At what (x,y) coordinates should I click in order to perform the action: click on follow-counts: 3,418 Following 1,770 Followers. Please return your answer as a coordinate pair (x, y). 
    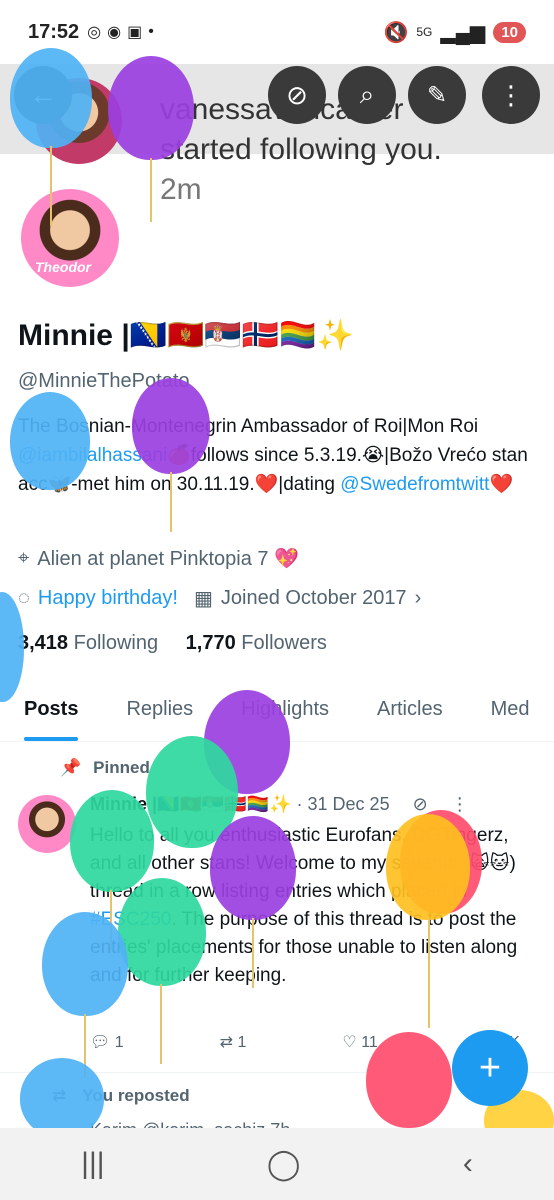
    Looking at the image, I should click on (172, 643).